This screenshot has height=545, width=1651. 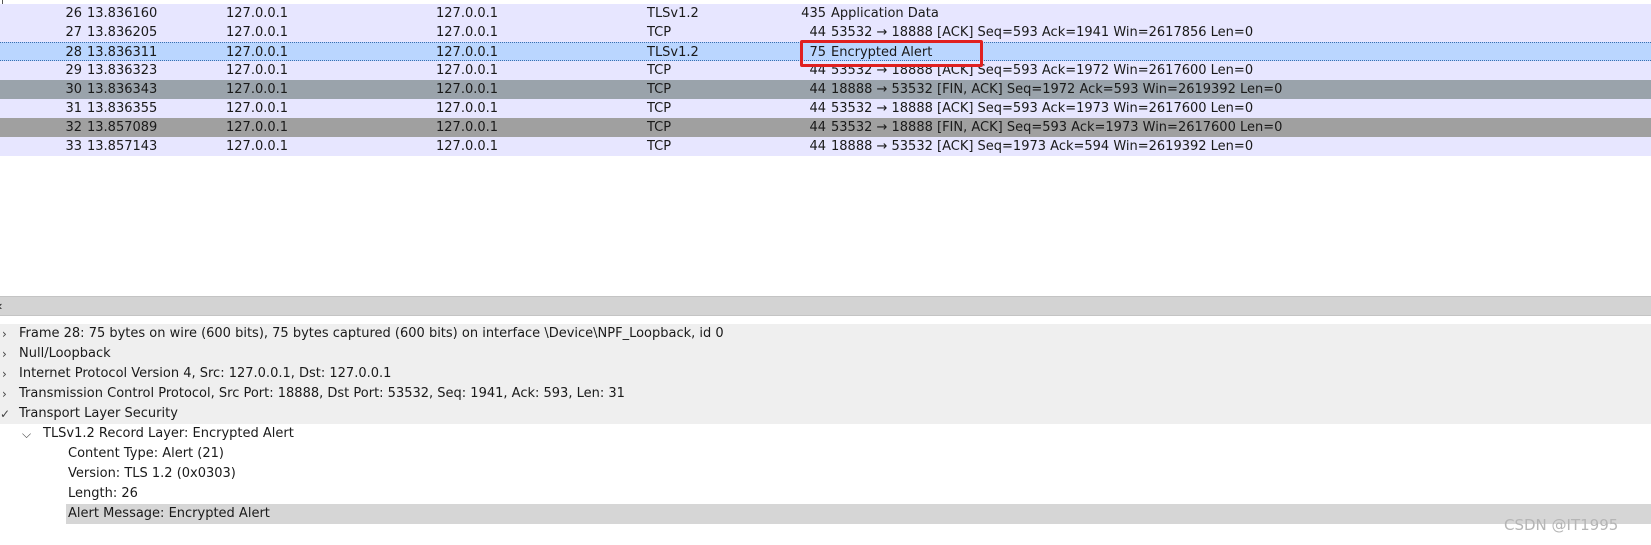 I want to click on tree-item-label: Length: 26, so click(x=103, y=493).